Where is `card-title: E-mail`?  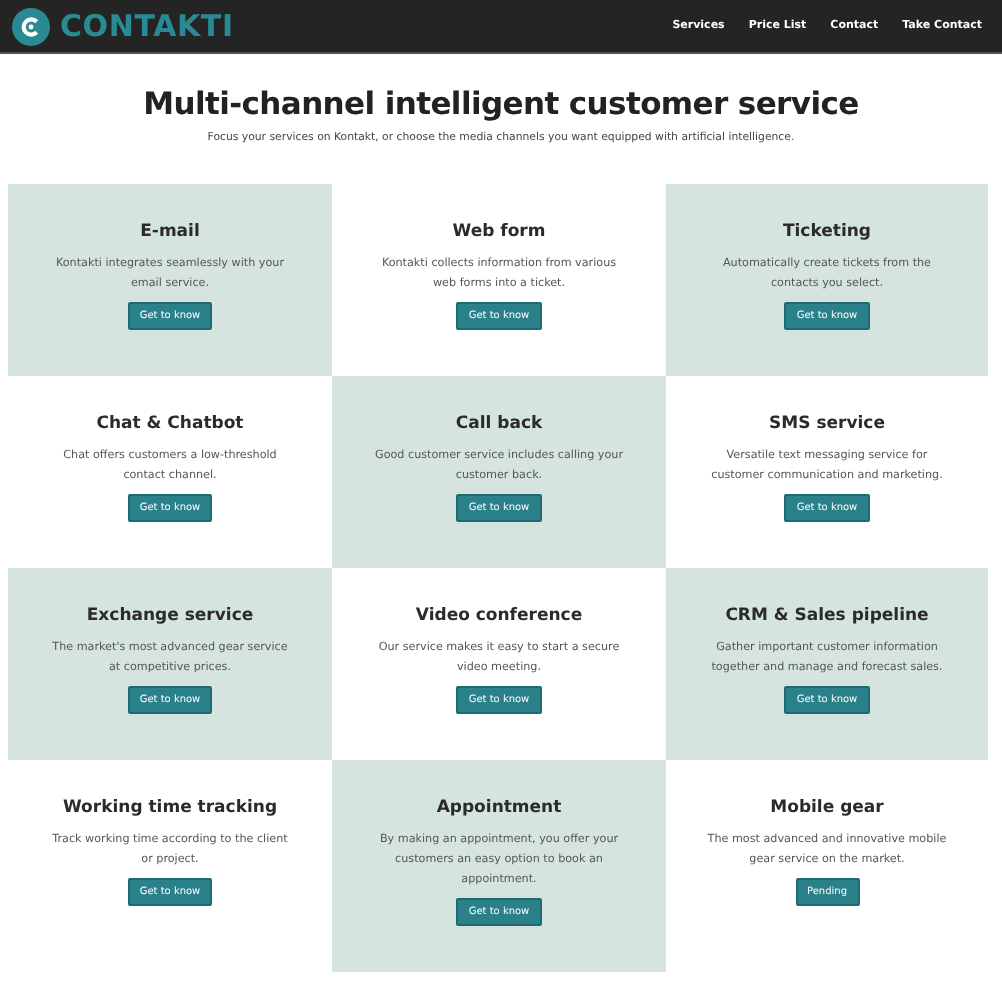 card-title: E-mail is located at coordinates (170, 232).